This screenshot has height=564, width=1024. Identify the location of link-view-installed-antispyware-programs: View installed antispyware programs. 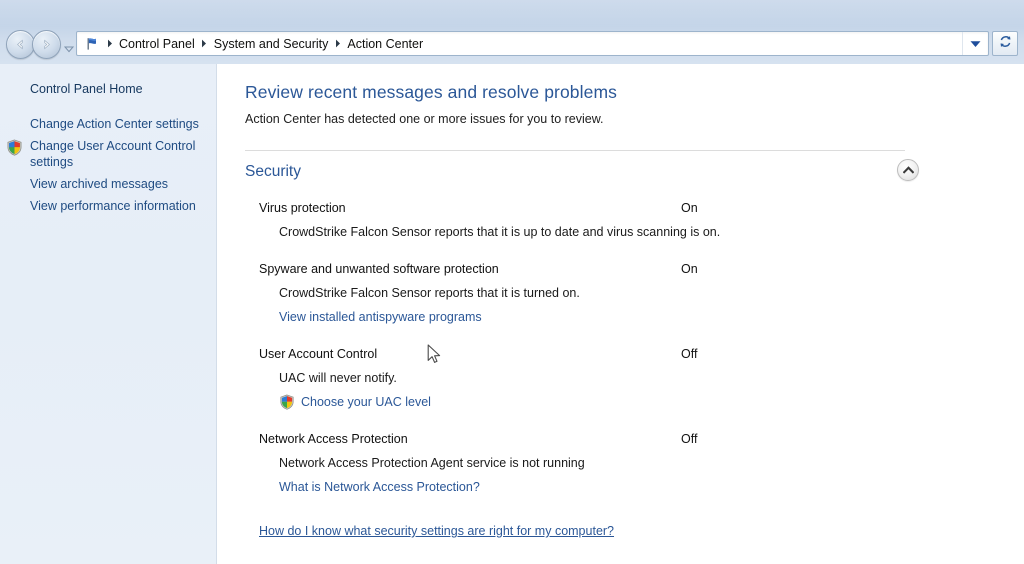
(575, 317).